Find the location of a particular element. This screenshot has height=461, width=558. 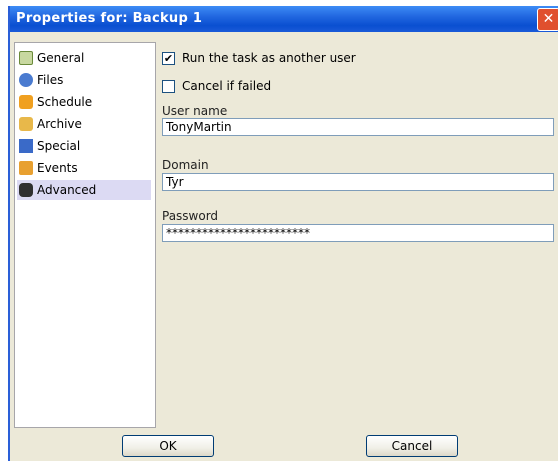

advanced-icon is located at coordinates (26, 190).